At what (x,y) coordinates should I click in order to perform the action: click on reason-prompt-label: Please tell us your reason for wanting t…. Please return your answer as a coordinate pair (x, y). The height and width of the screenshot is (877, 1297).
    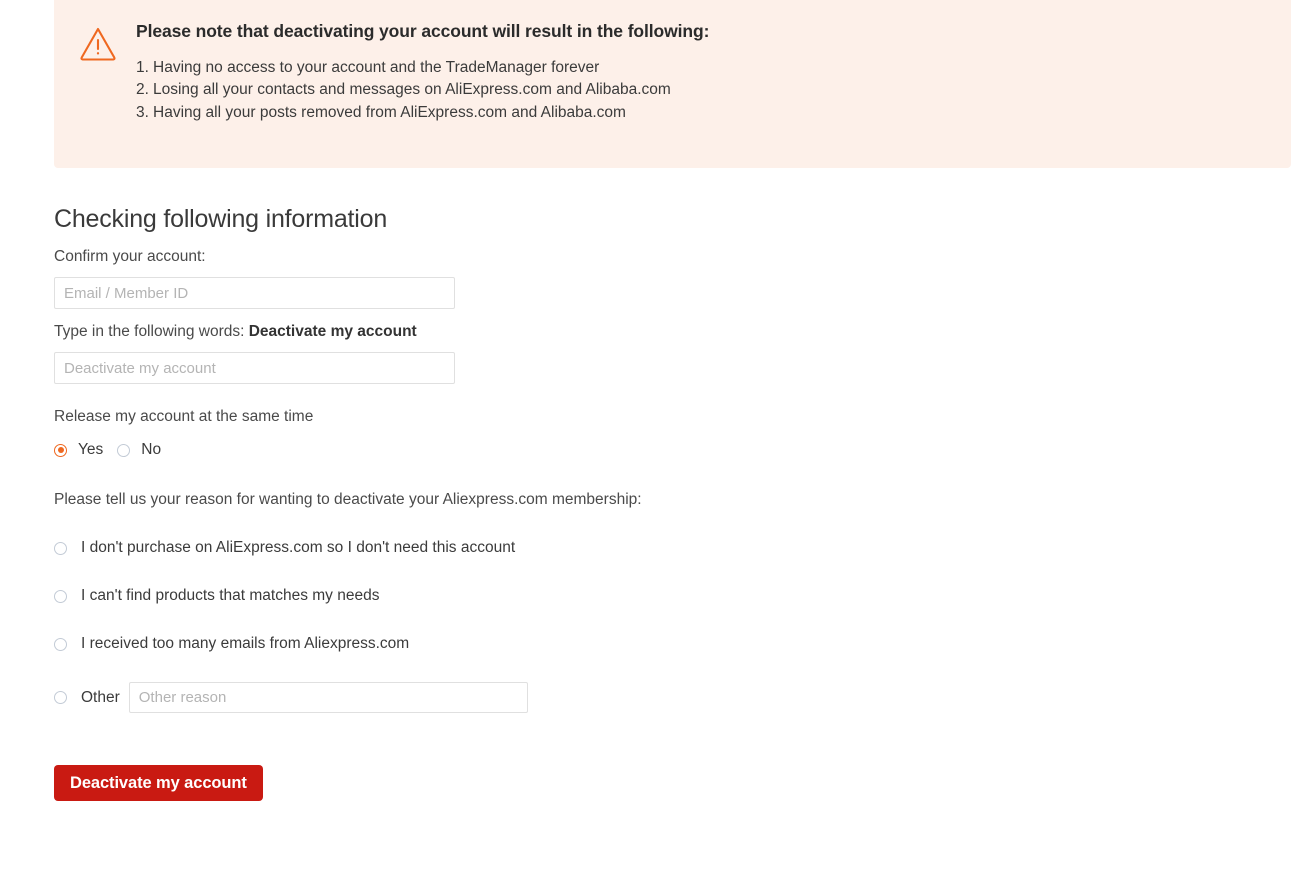
    Looking at the image, I should click on (348, 499).